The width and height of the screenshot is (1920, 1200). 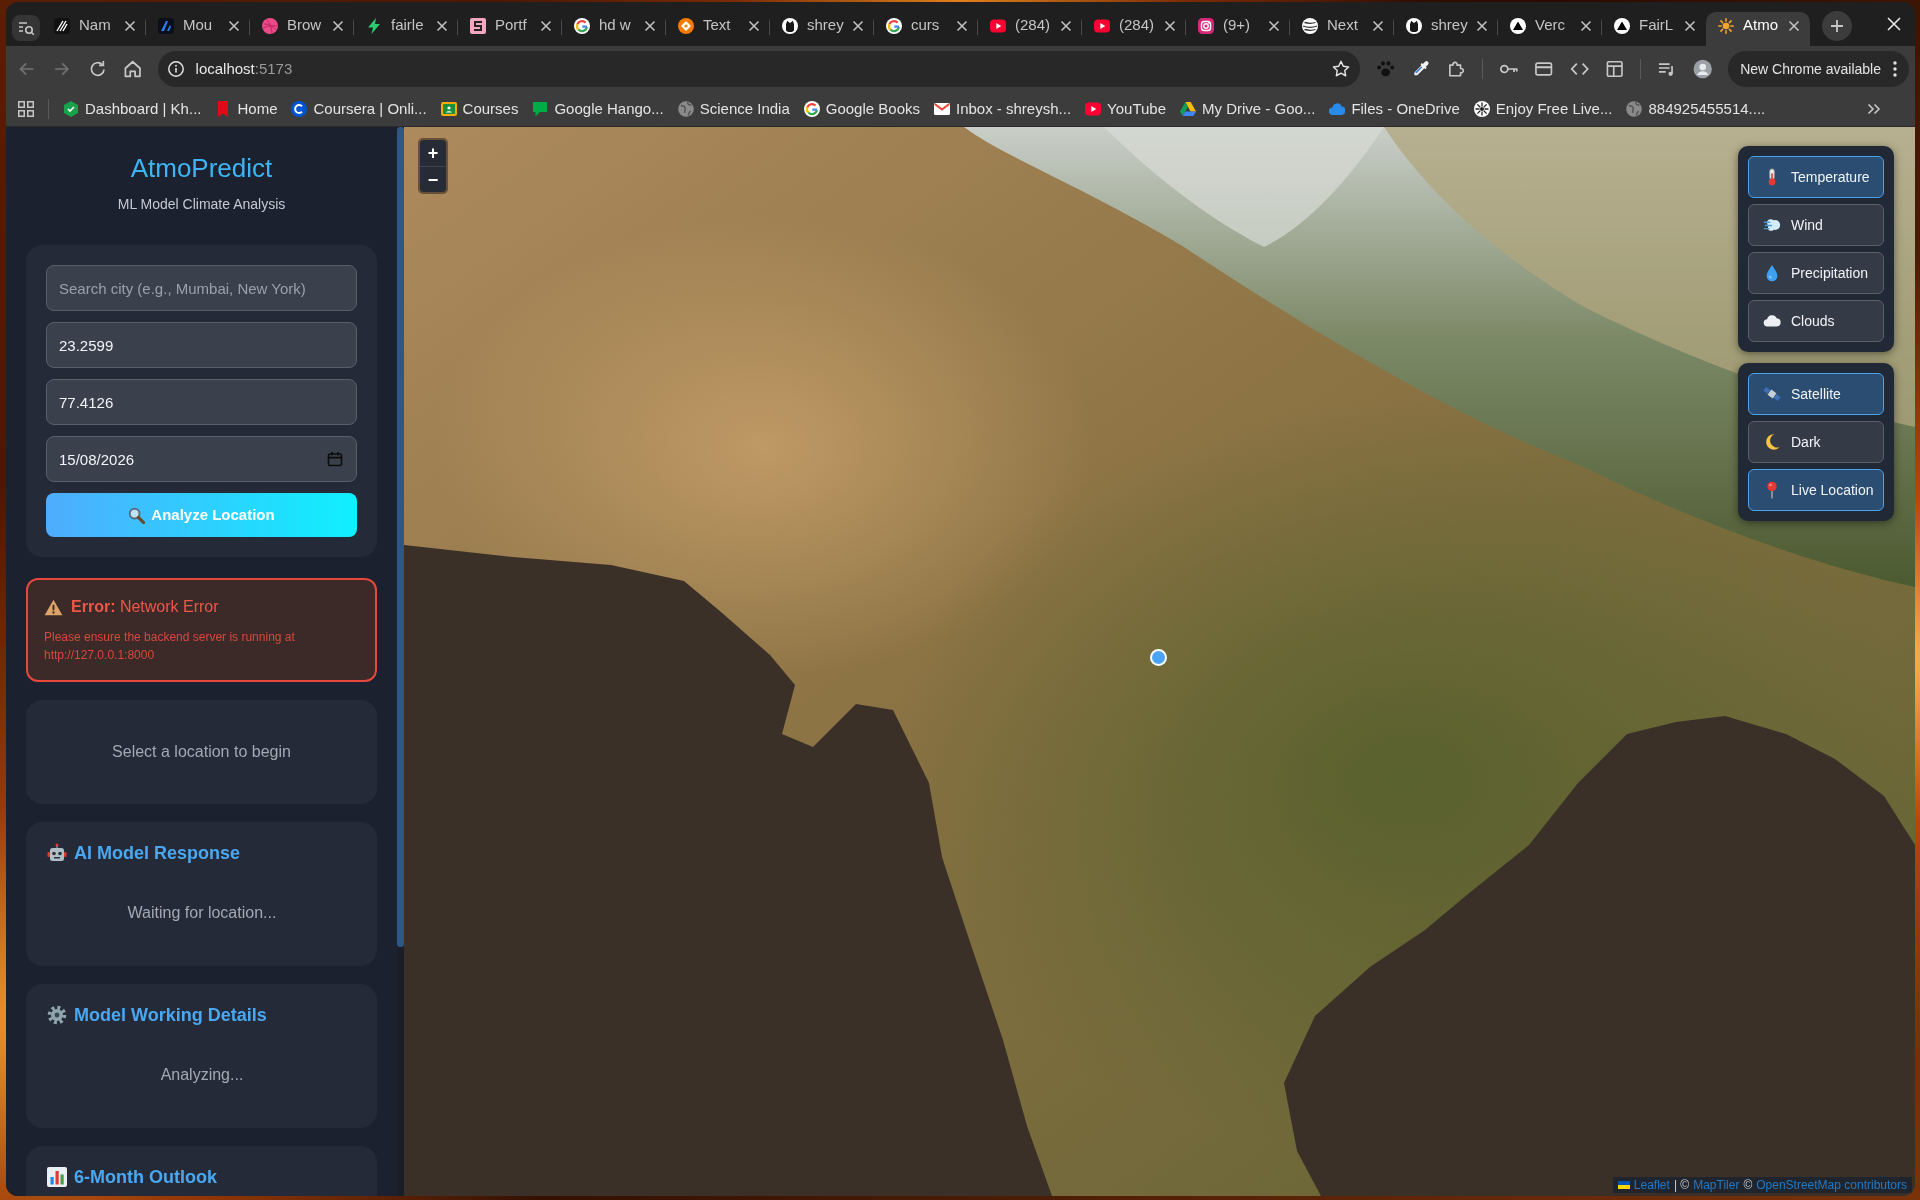 What do you see at coordinates (57, 853) in the screenshot?
I see `robot-icon` at bounding box center [57, 853].